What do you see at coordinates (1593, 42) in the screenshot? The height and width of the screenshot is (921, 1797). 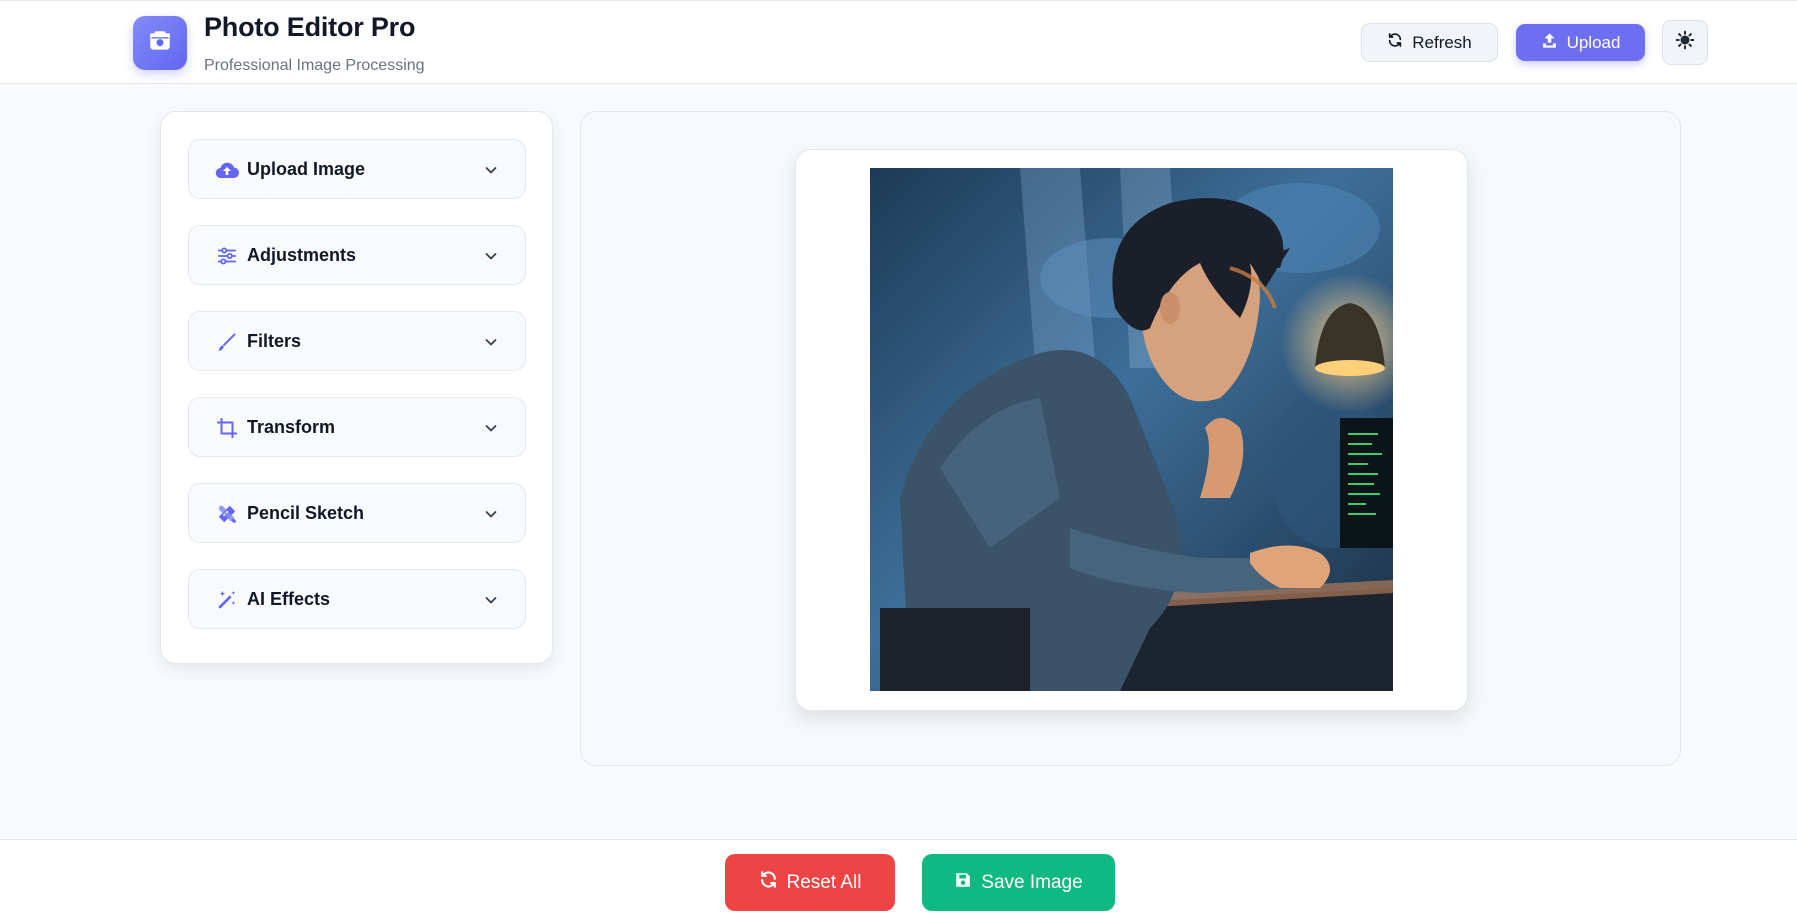 I see `upload-label: Upload` at bounding box center [1593, 42].